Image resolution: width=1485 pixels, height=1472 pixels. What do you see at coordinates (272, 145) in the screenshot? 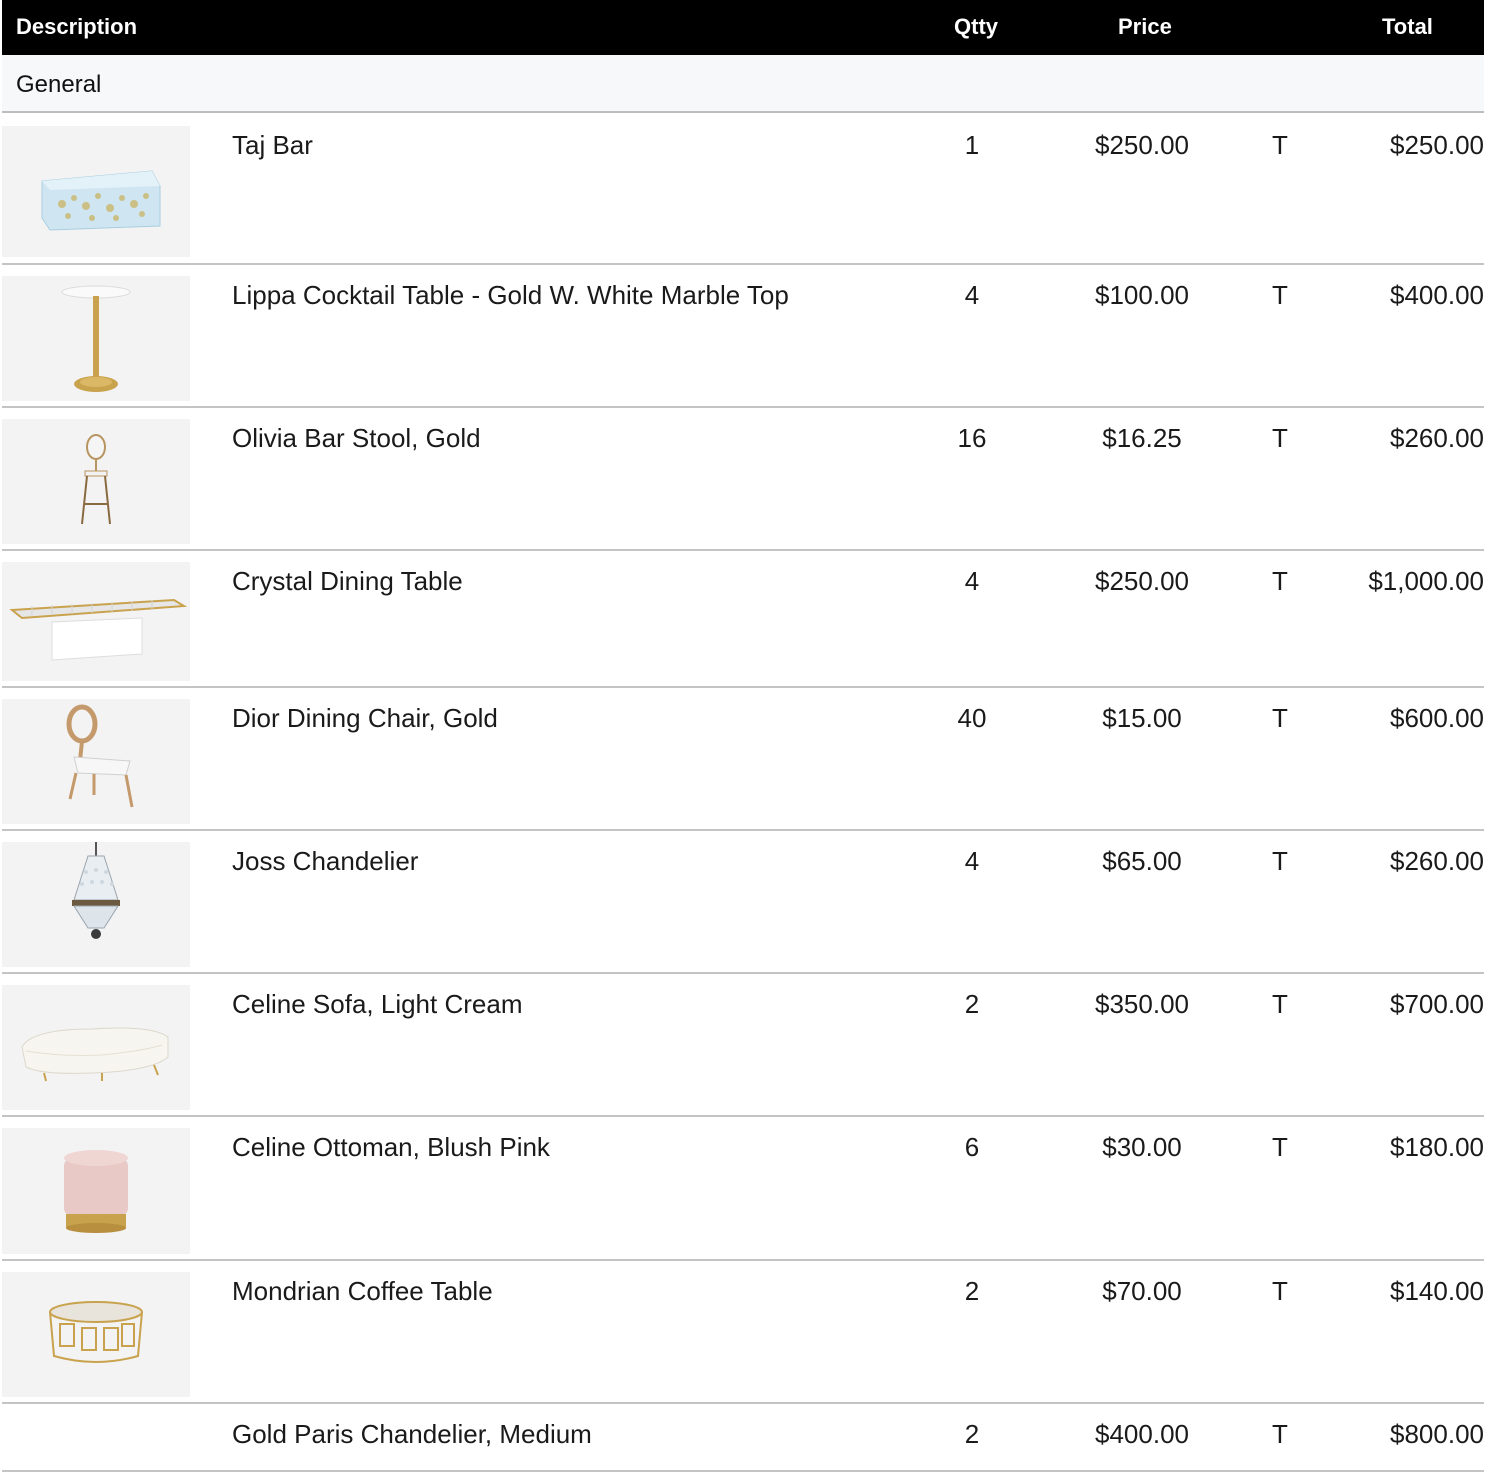
I see `item-description: Taj Bar` at bounding box center [272, 145].